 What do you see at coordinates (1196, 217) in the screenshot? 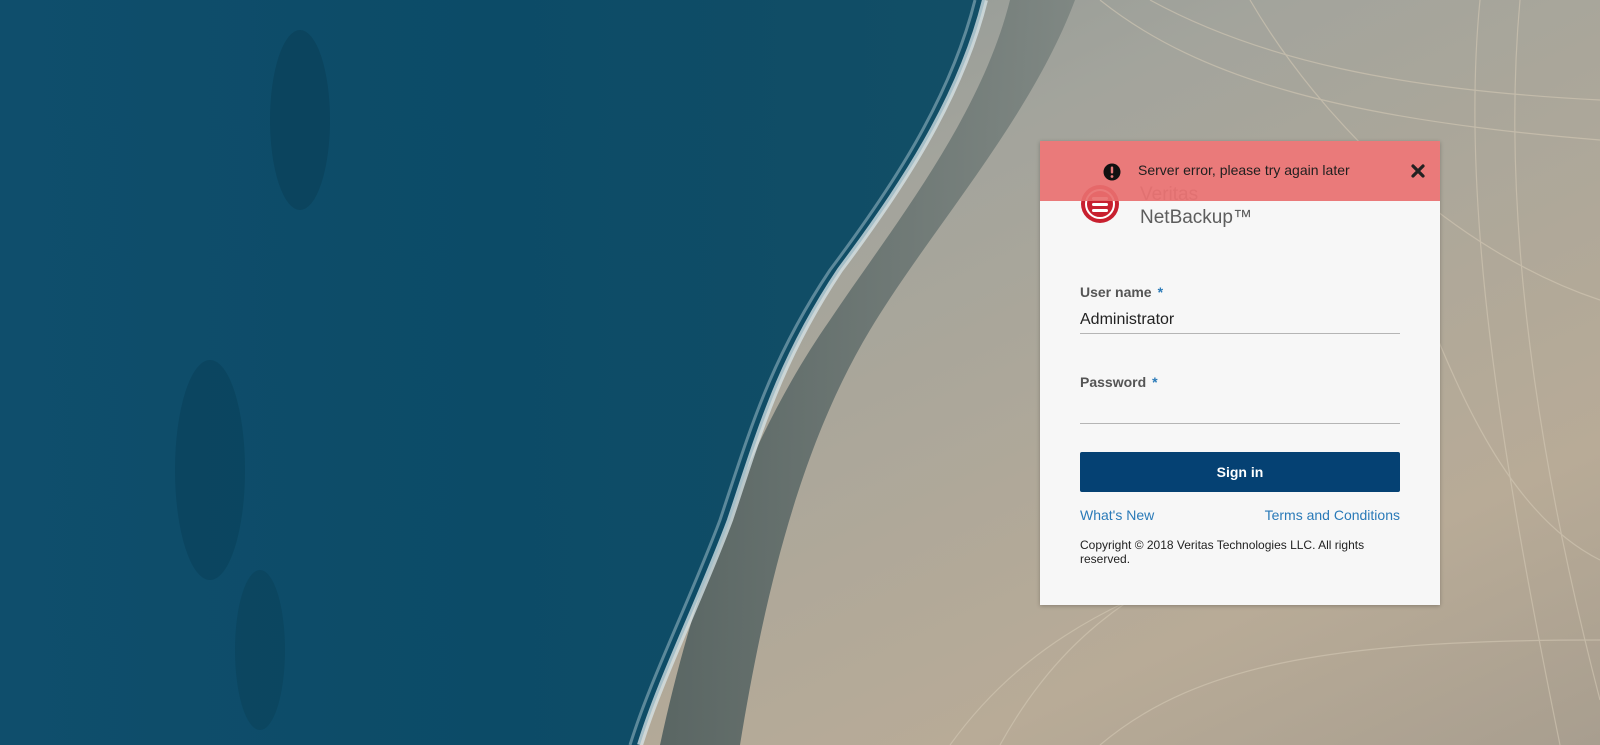
I see `product-name: NetBackup™` at bounding box center [1196, 217].